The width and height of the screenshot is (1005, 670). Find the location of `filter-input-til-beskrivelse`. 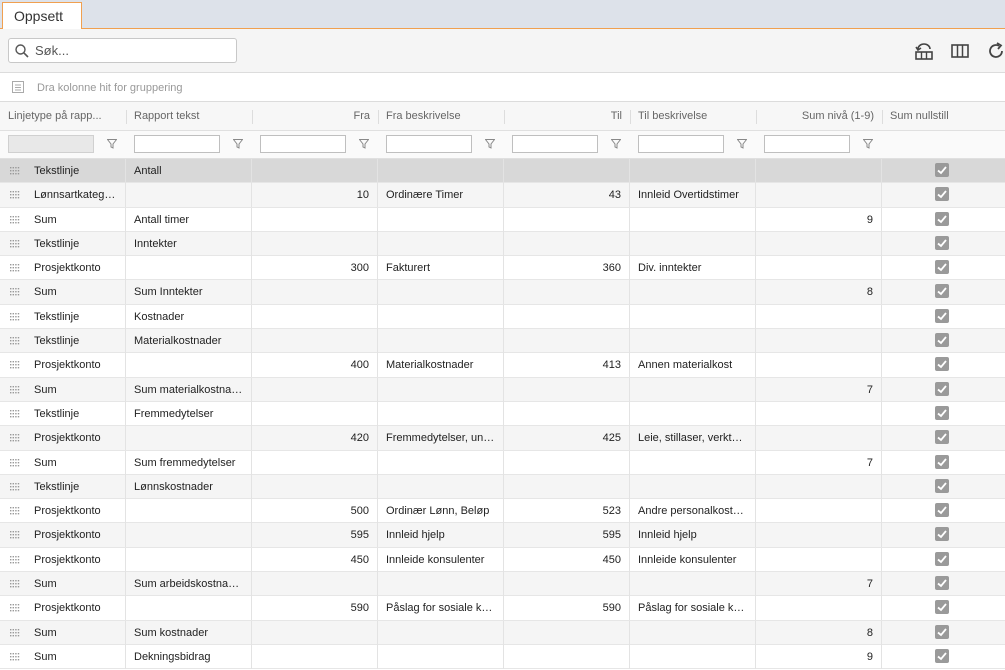

filter-input-til-beskrivelse is located at coordinates (681, 144).